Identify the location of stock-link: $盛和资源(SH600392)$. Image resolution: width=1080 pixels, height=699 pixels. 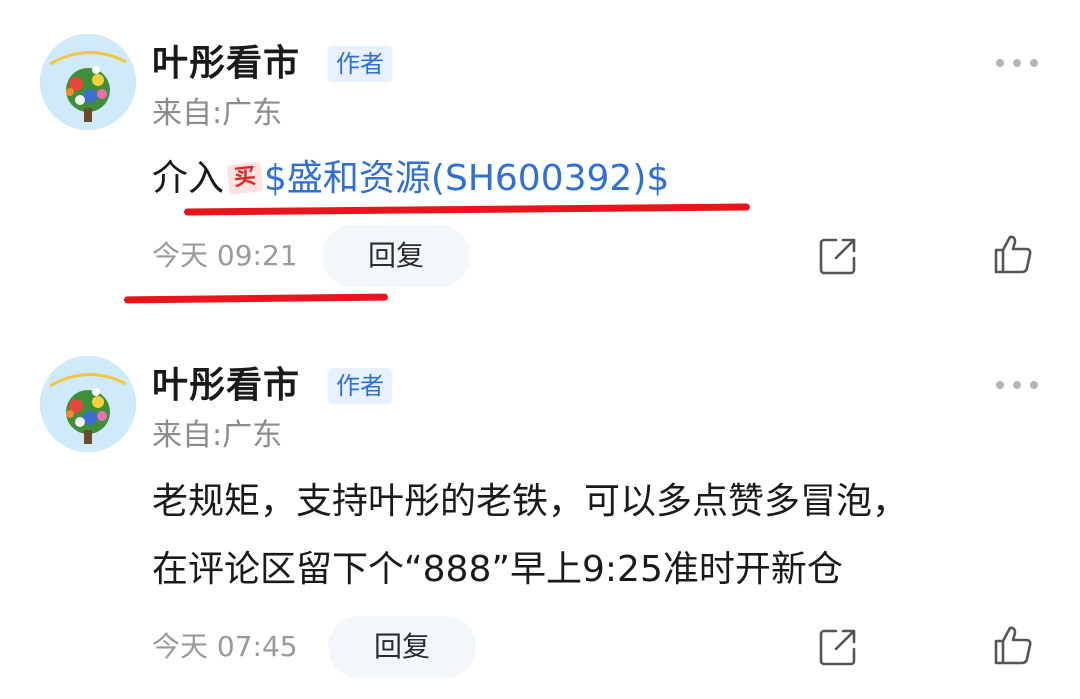
(466, 178).